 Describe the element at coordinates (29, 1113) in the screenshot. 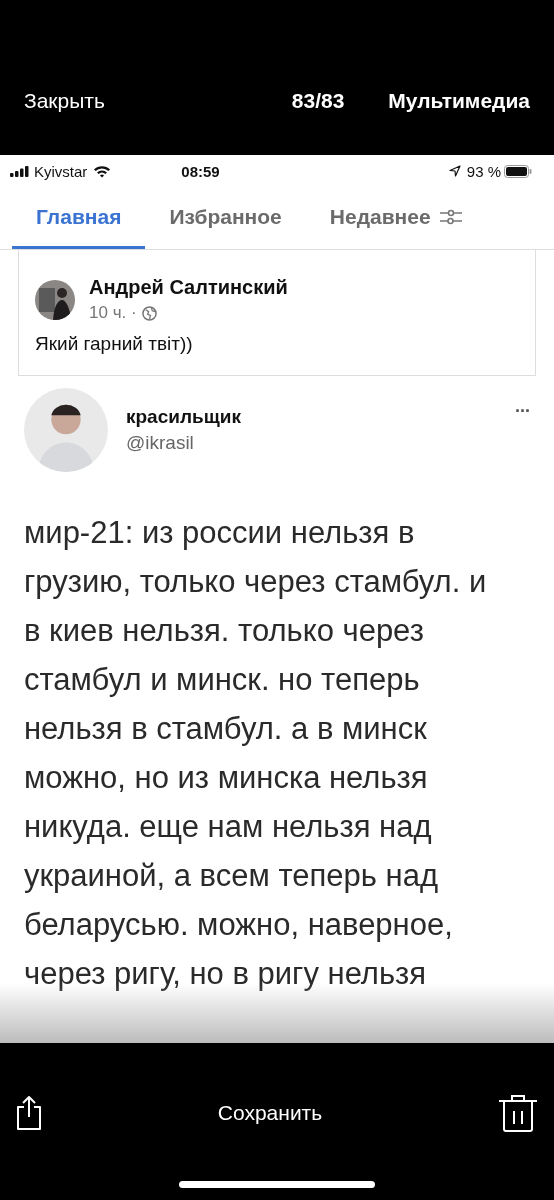

I see `share-icon` at that location.